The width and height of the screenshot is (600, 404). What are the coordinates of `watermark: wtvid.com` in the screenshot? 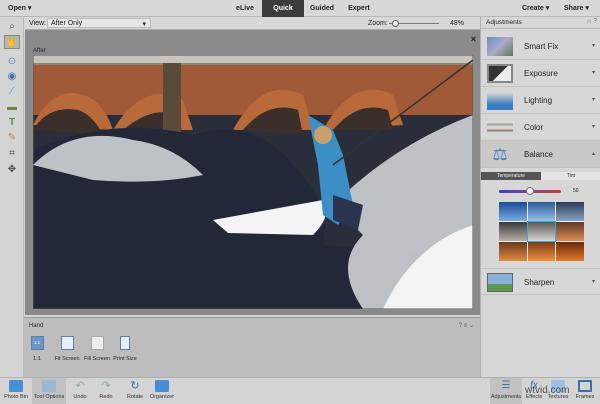 It's located at (547, 390).